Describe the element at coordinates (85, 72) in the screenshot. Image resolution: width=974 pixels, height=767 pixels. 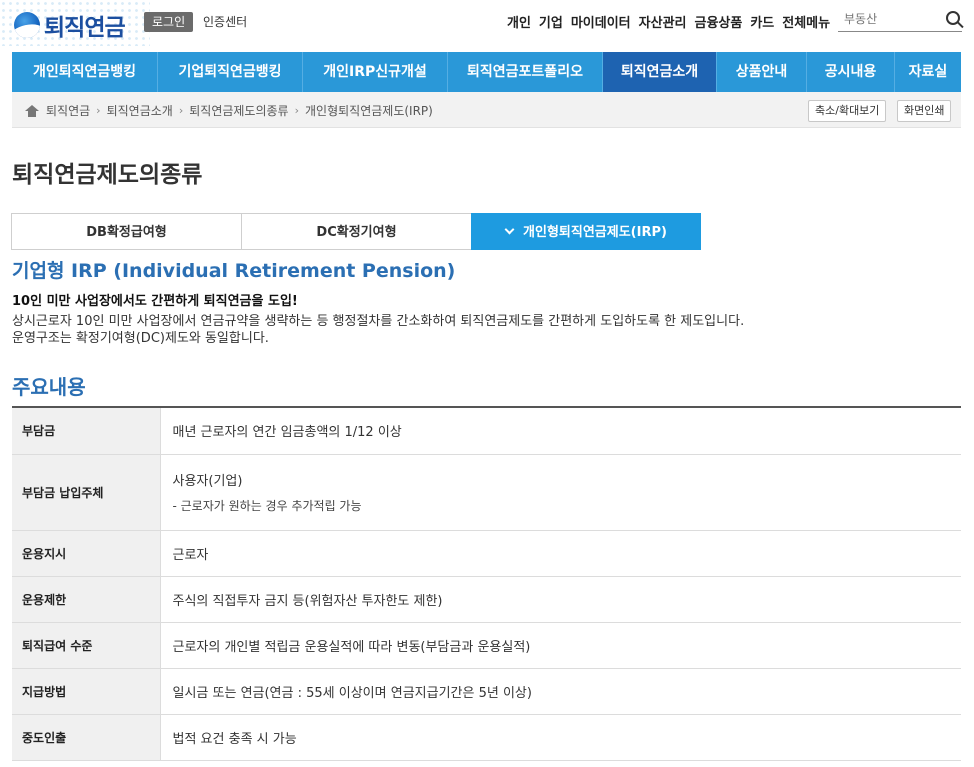
I see `gnb-item: 개인퇴직연금뱅킹` at that location.